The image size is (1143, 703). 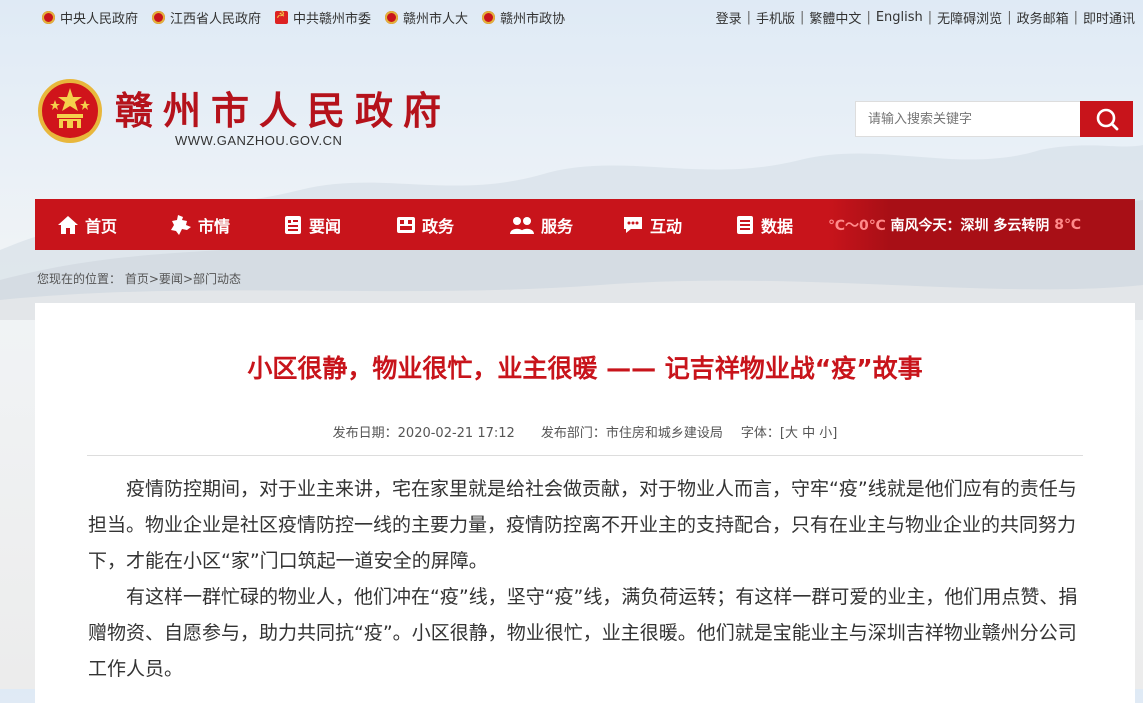 I want to click on map-icon, so click(x=181, y=224).